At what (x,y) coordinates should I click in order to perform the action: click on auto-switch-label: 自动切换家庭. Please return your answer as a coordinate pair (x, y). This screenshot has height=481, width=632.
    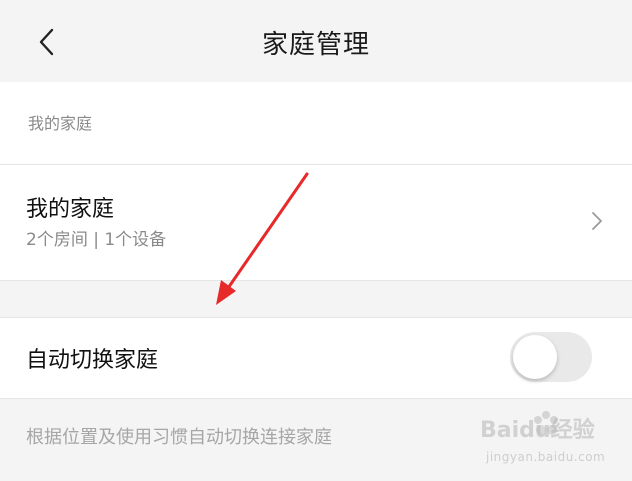
    Looking at the image, I should click on (92, 360).